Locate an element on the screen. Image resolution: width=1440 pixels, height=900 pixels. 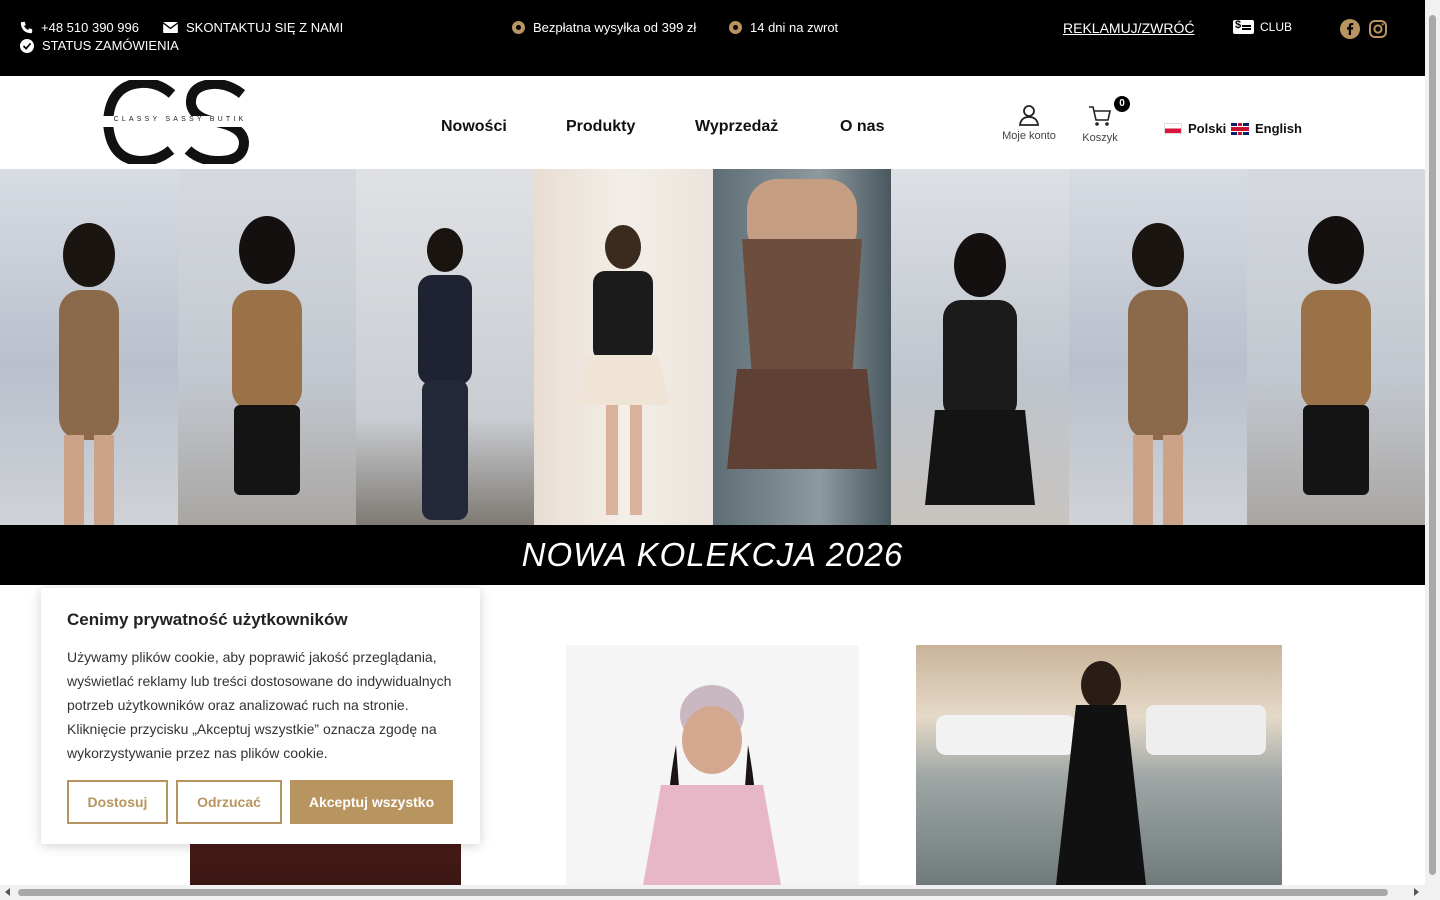
cart-label: Koszyk is located at coordinates (1100, 138).